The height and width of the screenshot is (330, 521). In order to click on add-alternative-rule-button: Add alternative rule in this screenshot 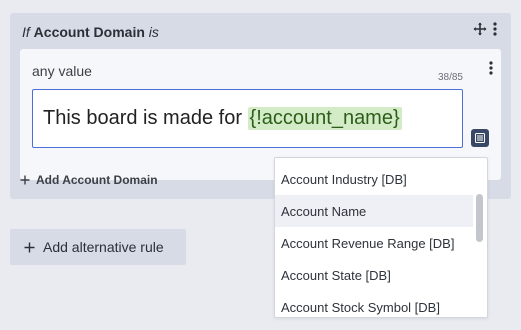, I will do `click(98, 247)`.